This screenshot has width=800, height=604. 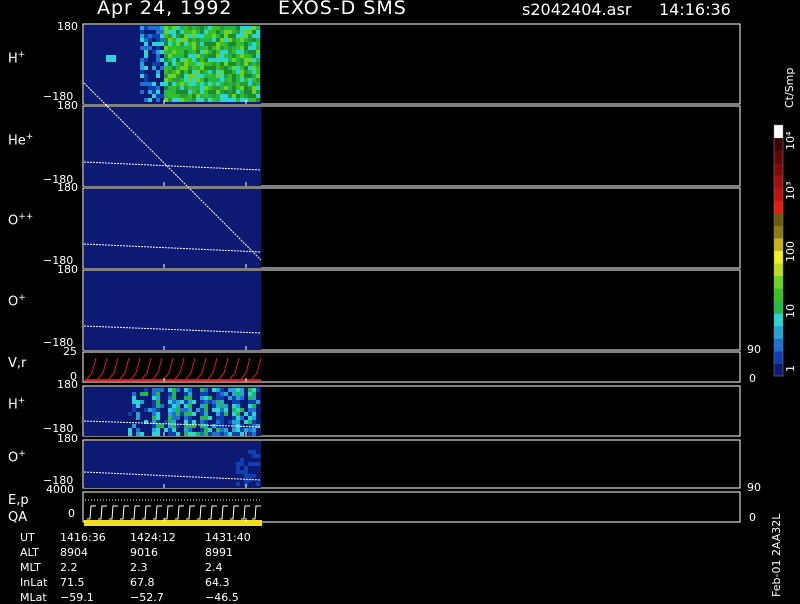 I want to click on orbit-cell: 2.4, so click(x=214, y=567).